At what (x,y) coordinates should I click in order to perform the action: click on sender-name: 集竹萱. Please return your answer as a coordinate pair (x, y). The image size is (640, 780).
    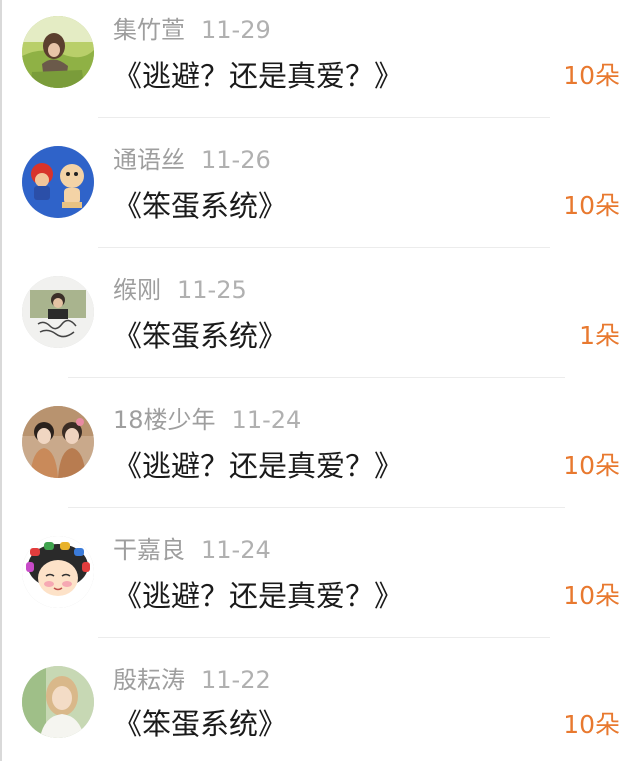
    Looking at the image, I should click on (149, 30).